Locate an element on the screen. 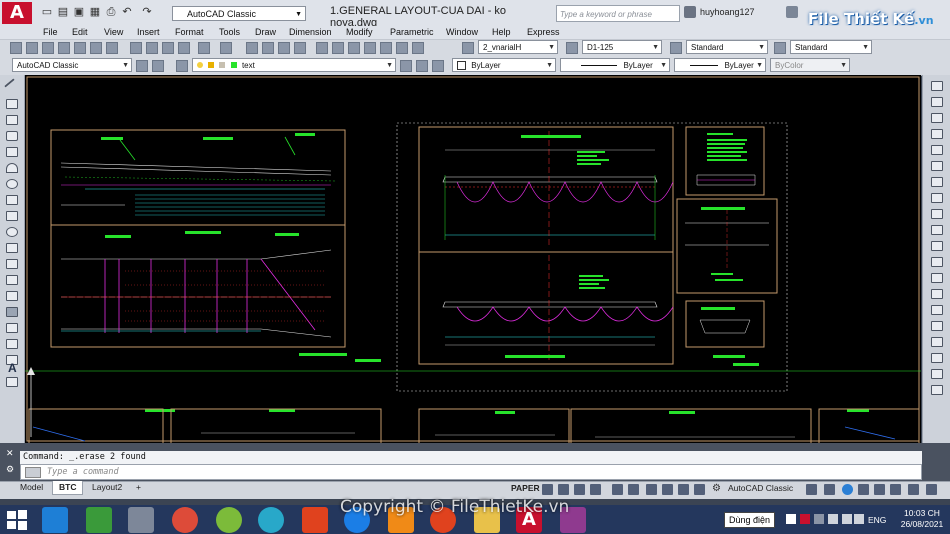 The height and width of the screenshot is (534, 950). menu-format: Format is located at coordinates (189, 32).